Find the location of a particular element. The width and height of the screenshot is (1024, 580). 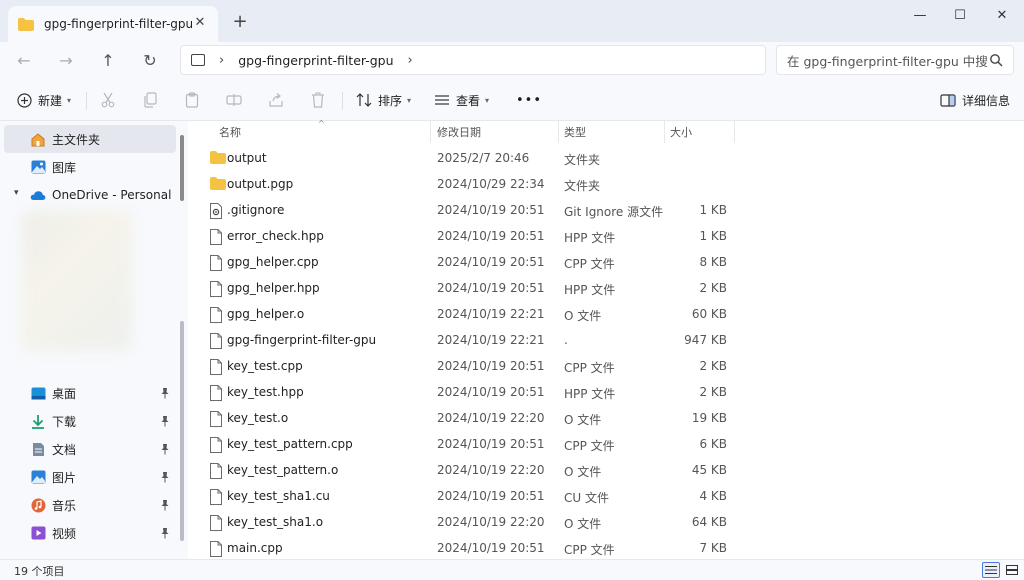

file-name: gpg_helper.cpp is located at coordinates (273, 262).